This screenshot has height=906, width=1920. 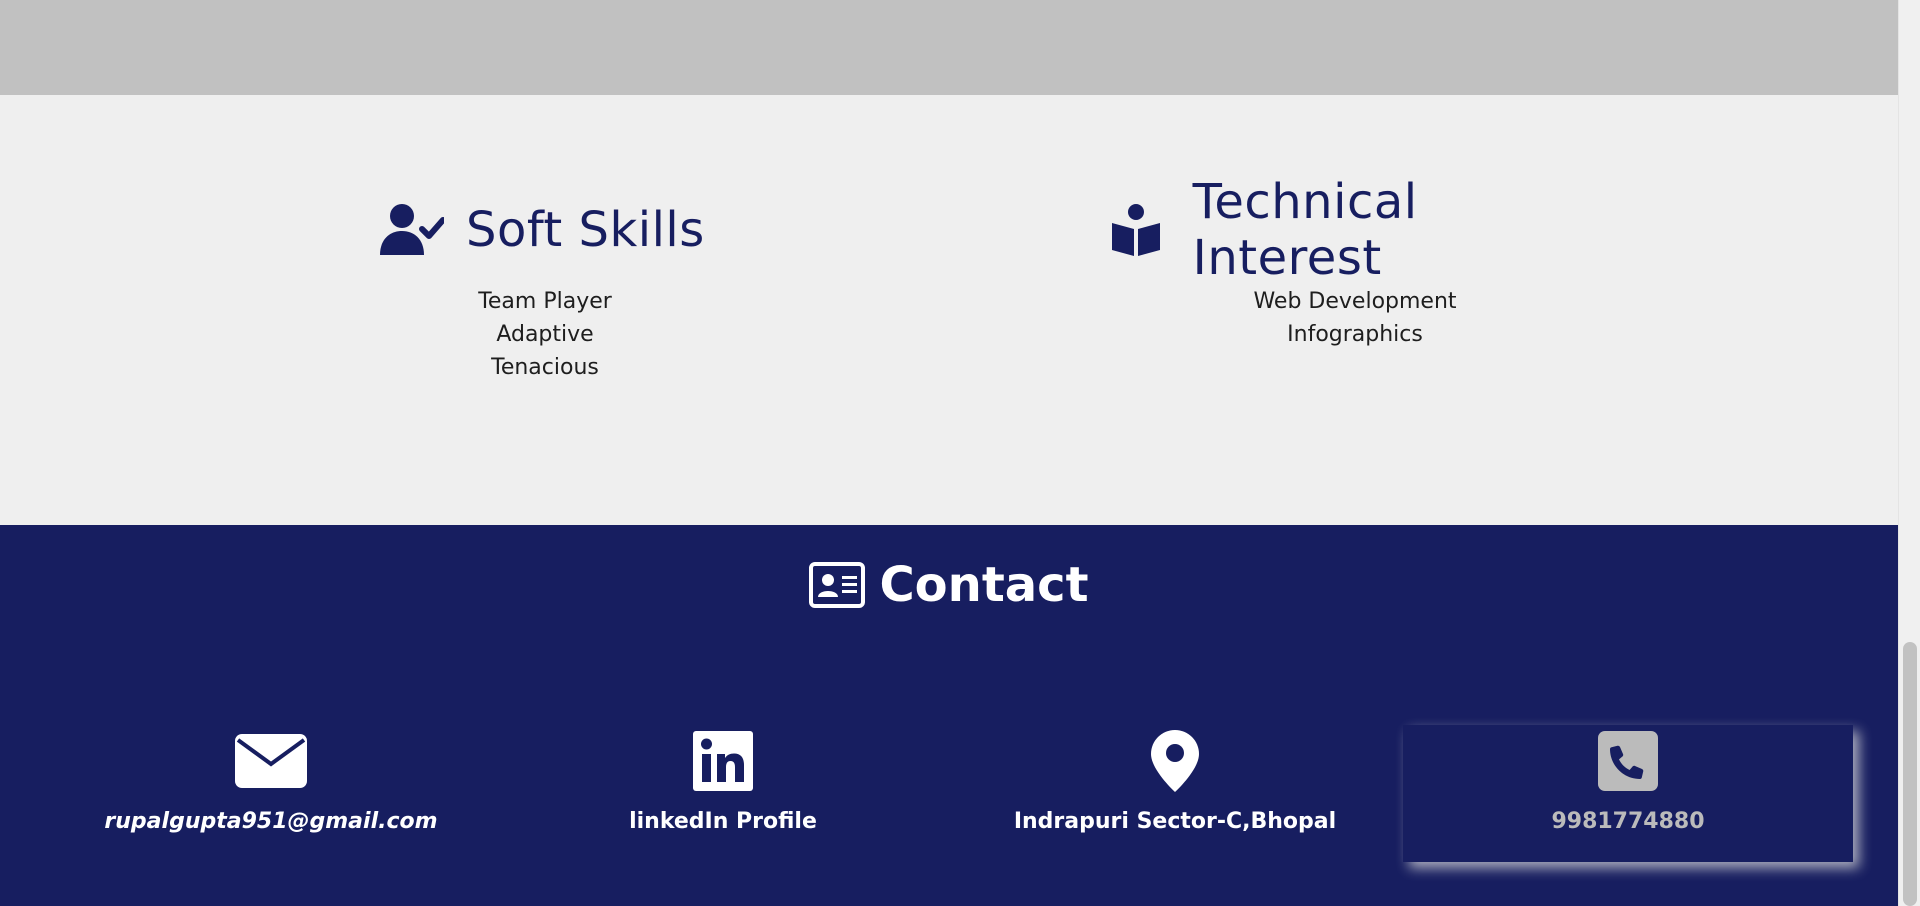 What do you see at coordinates (1628, 821) in the screenshot?
I see `phone-number: 9981774880` at bounding box center [1628, 821].